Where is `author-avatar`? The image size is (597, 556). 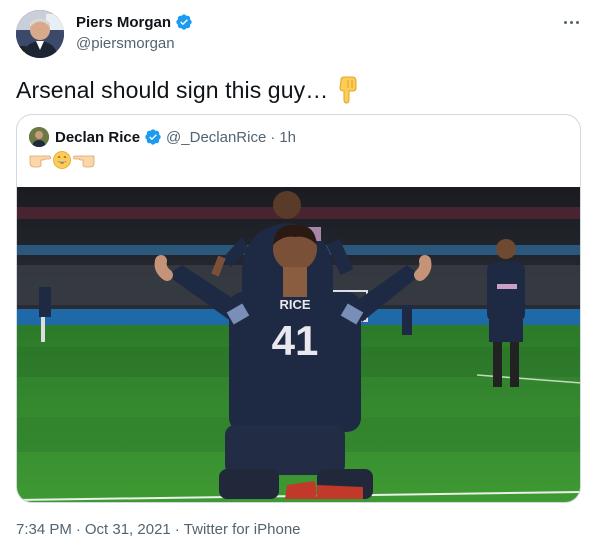 author-avatar is located at coordinates (40, 34).